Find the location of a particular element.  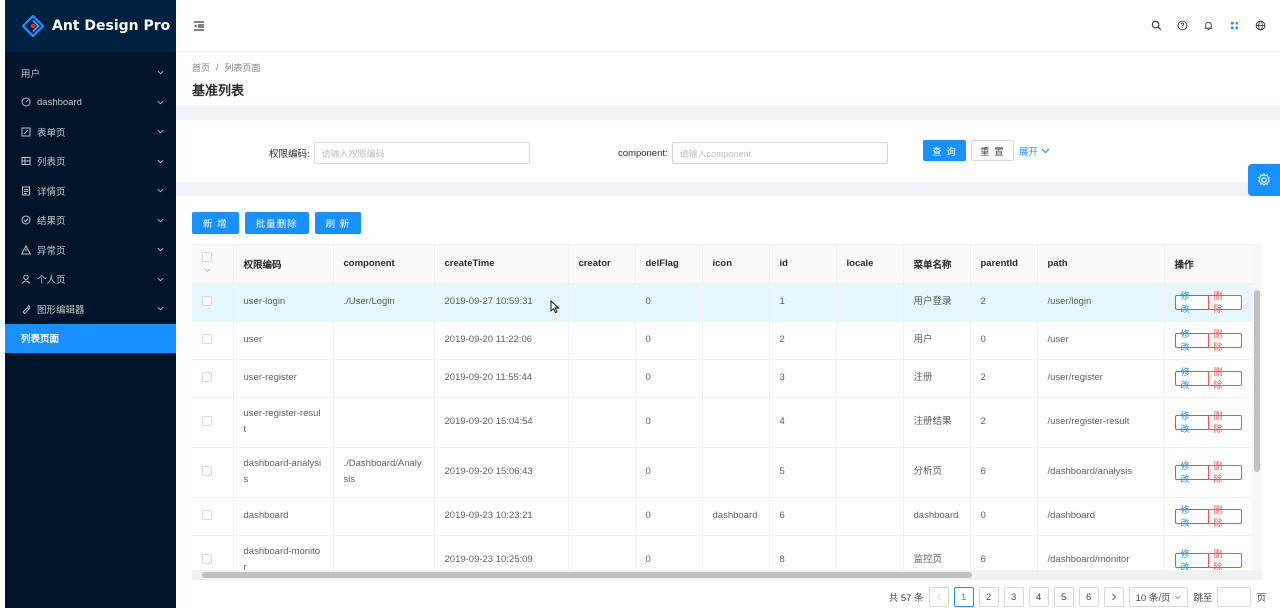

settings-drawer-button is located at coordinates (1264, 180).